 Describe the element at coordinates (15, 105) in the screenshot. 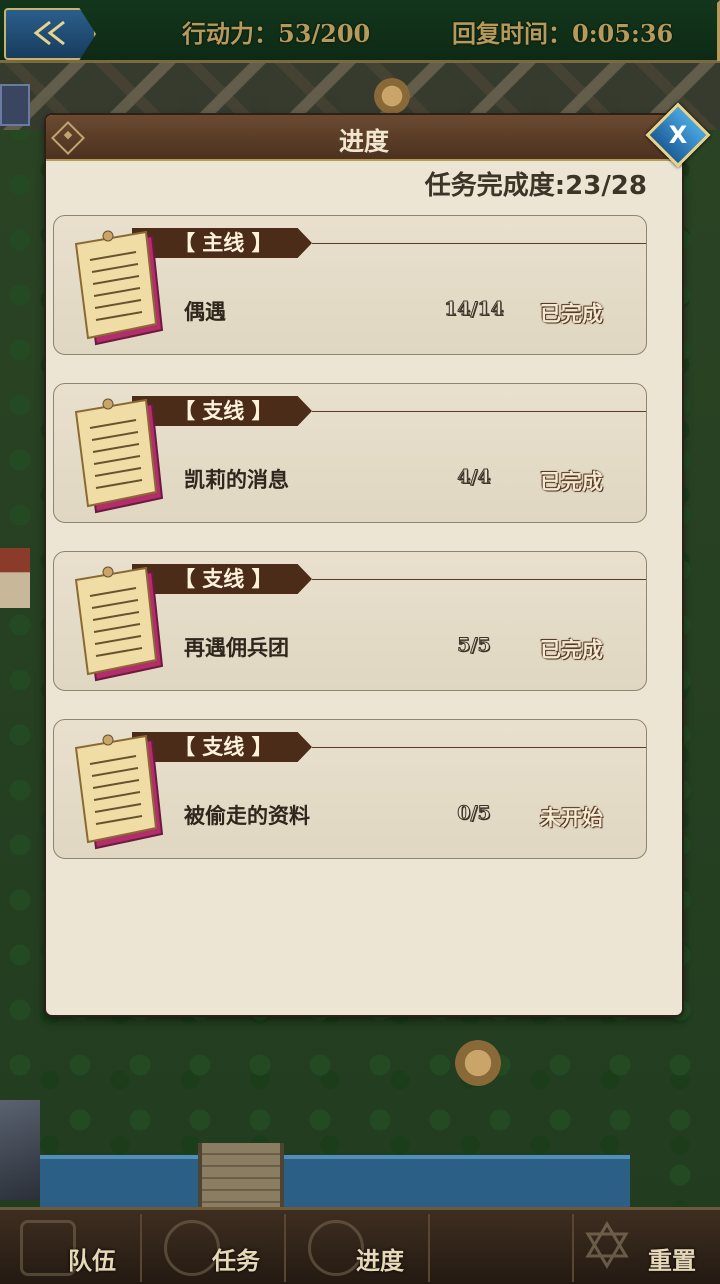

I see `map-marker-icon` at that location.